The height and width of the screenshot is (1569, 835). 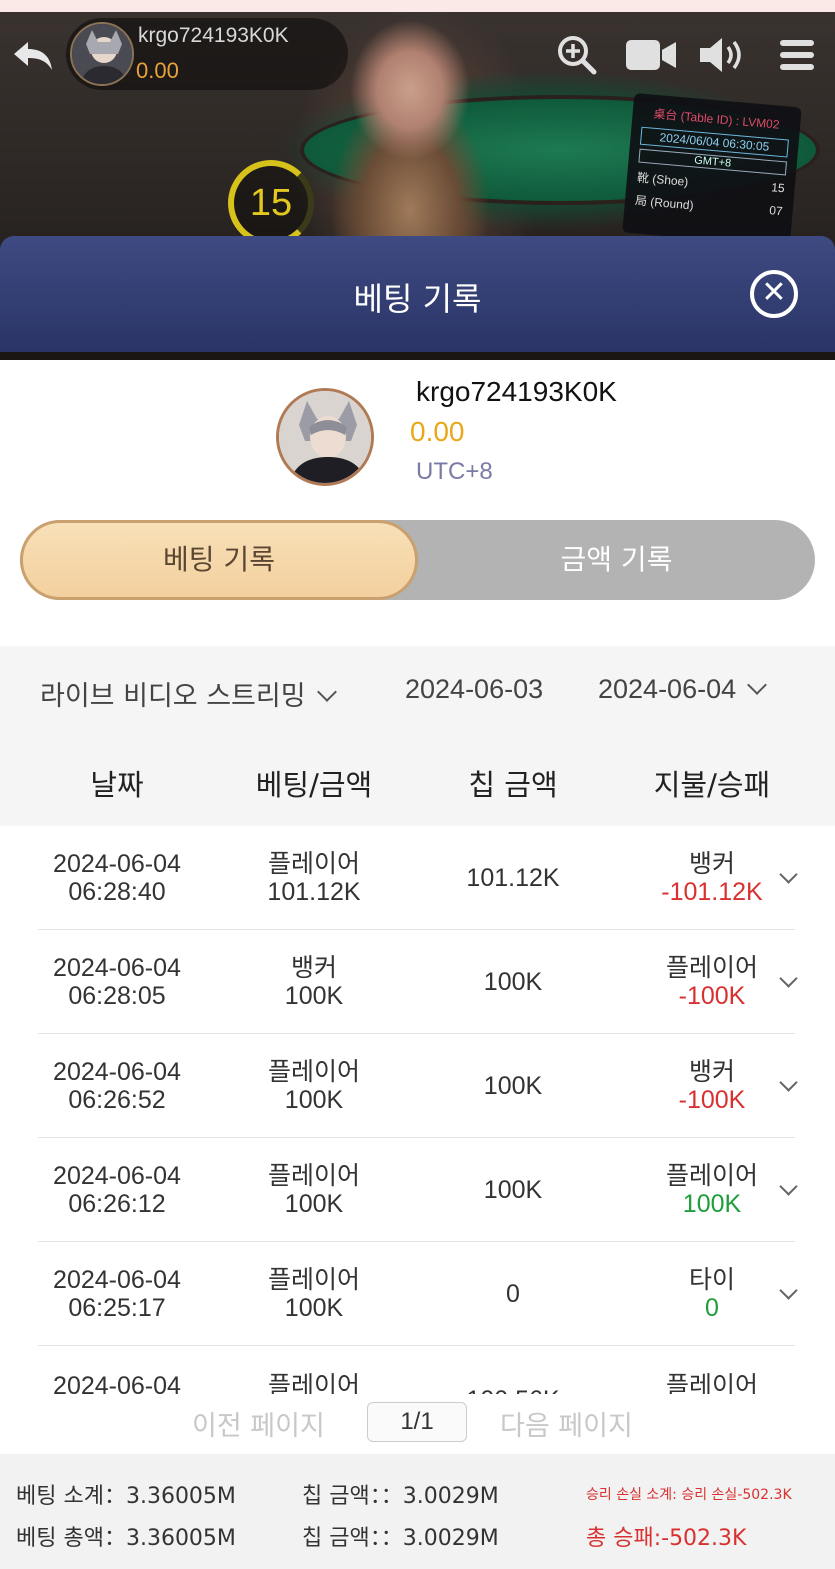 I want to click on row-date: 2024-06-04 06:26:52, so click(x=117, y=1086).